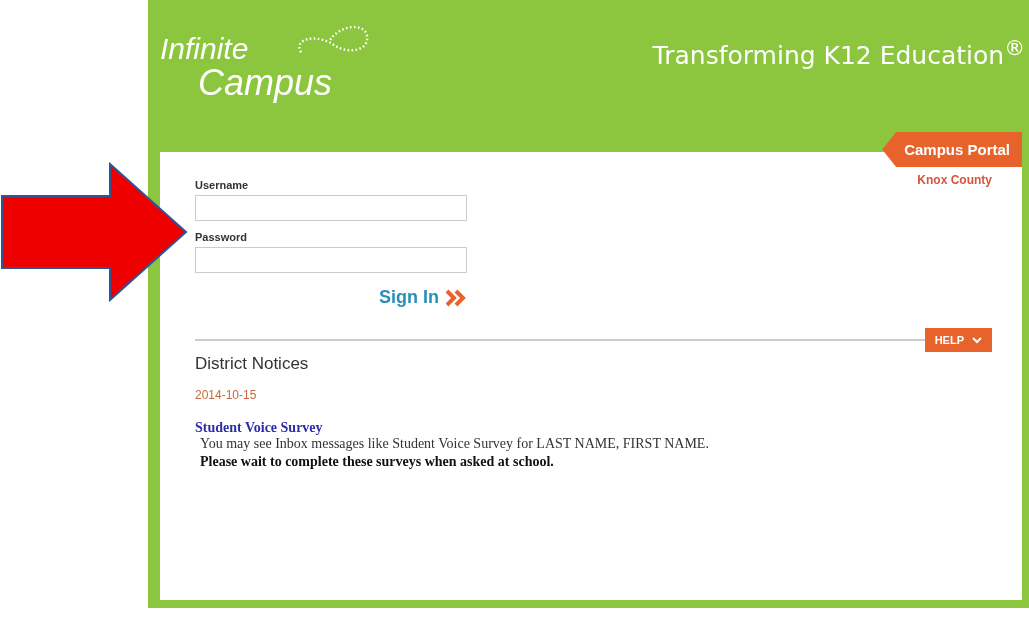 The image size is (1029, 629). What do you see at coordinates (226, 395) in the screenshot?
I see `notice-date: 2014-10-15` at bounding box center [226, 395].